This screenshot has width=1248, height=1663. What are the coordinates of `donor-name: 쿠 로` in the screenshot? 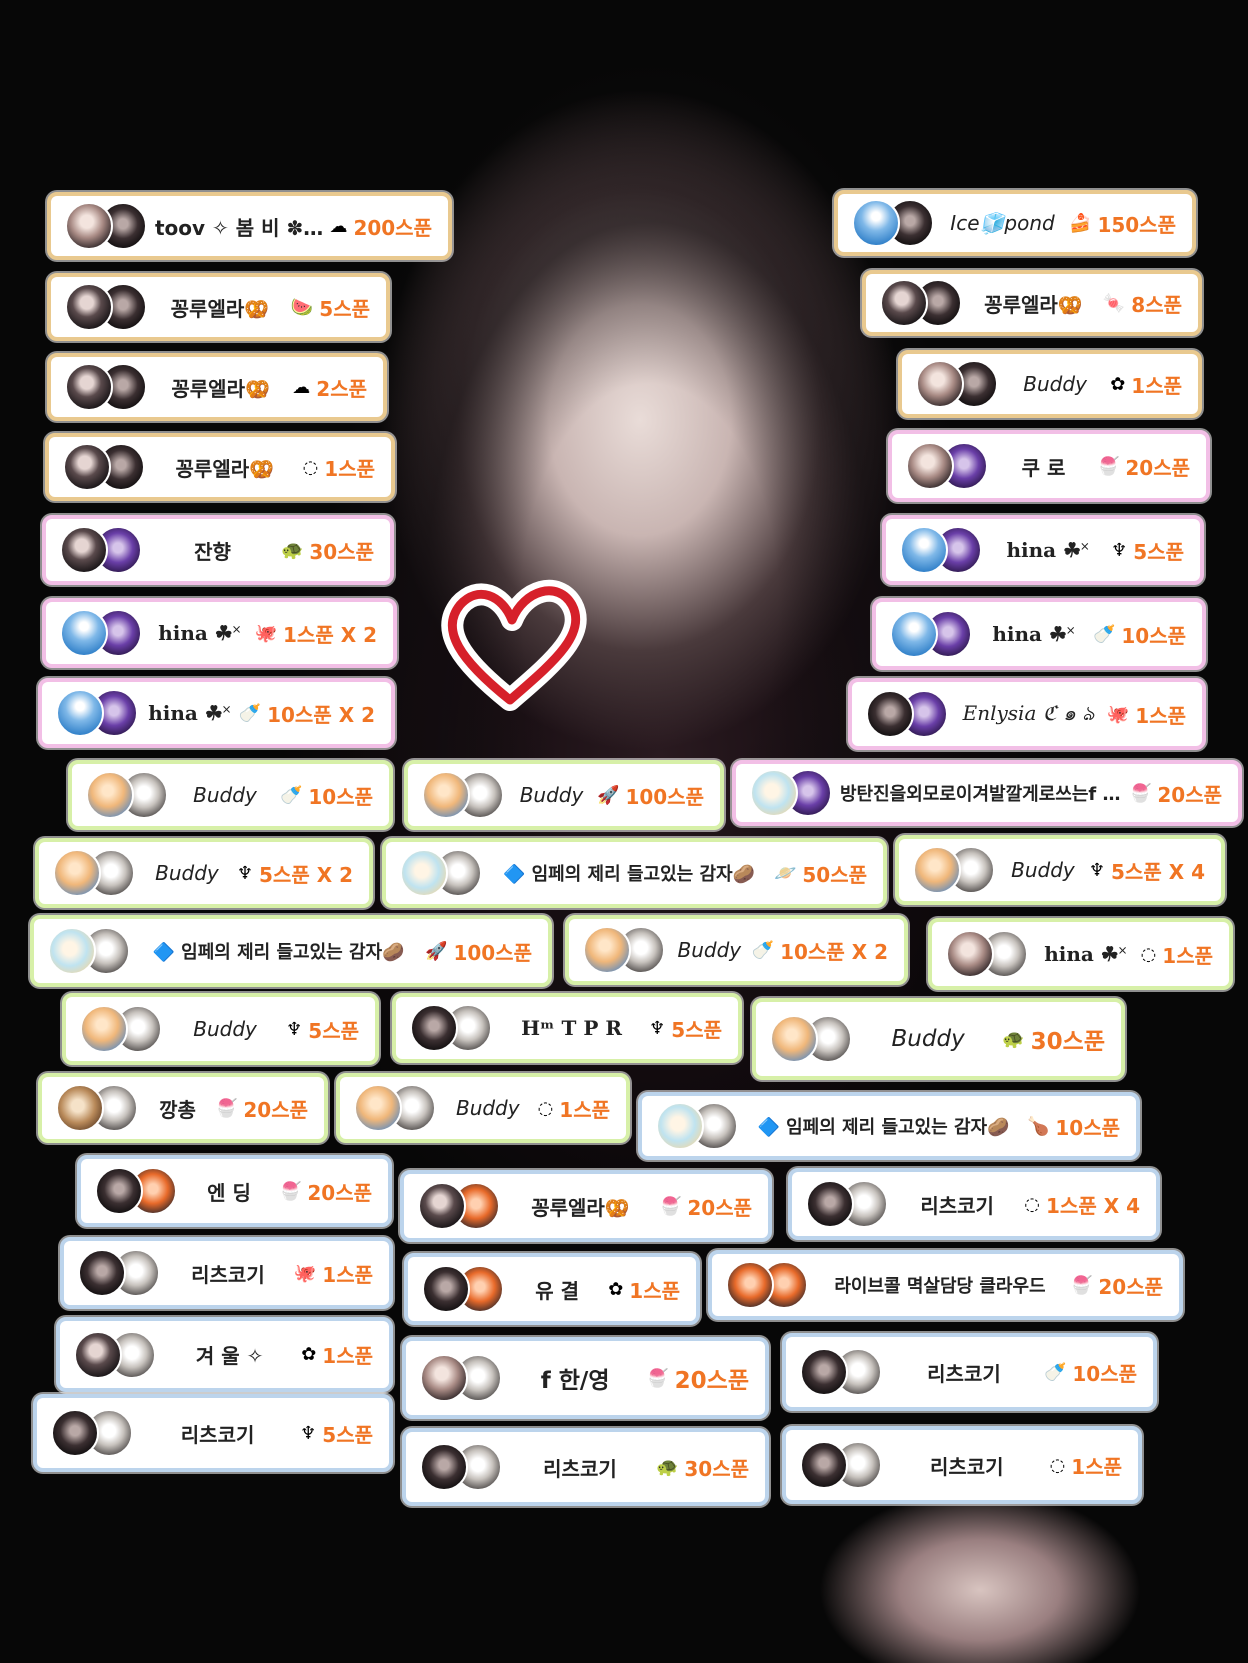 It's located at (1043, 467).